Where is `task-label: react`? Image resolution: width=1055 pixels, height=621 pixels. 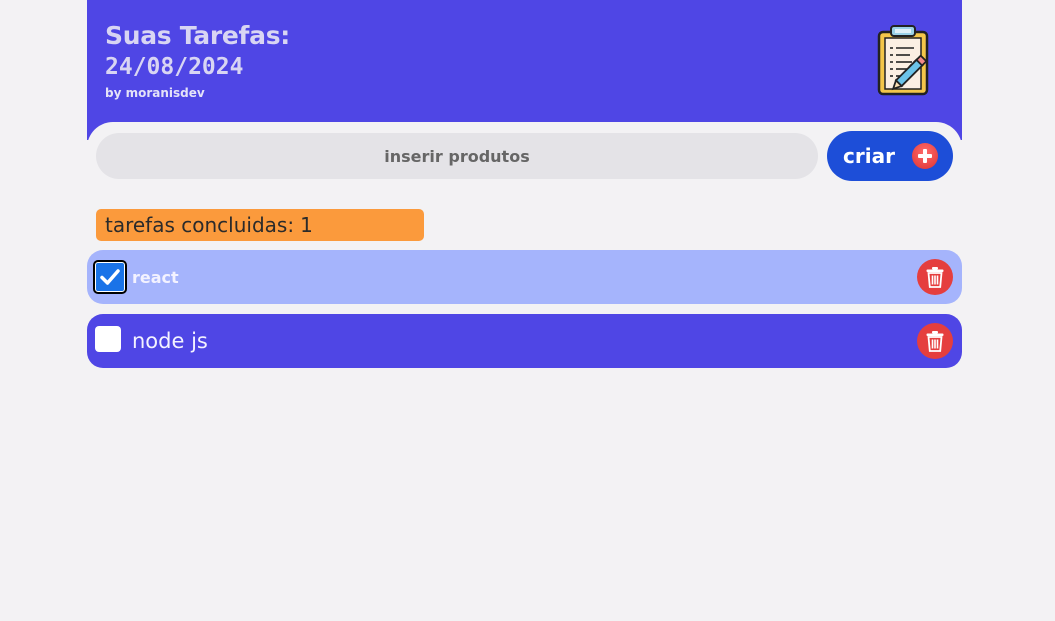
task-label: react is located at coordinates (155, 277).